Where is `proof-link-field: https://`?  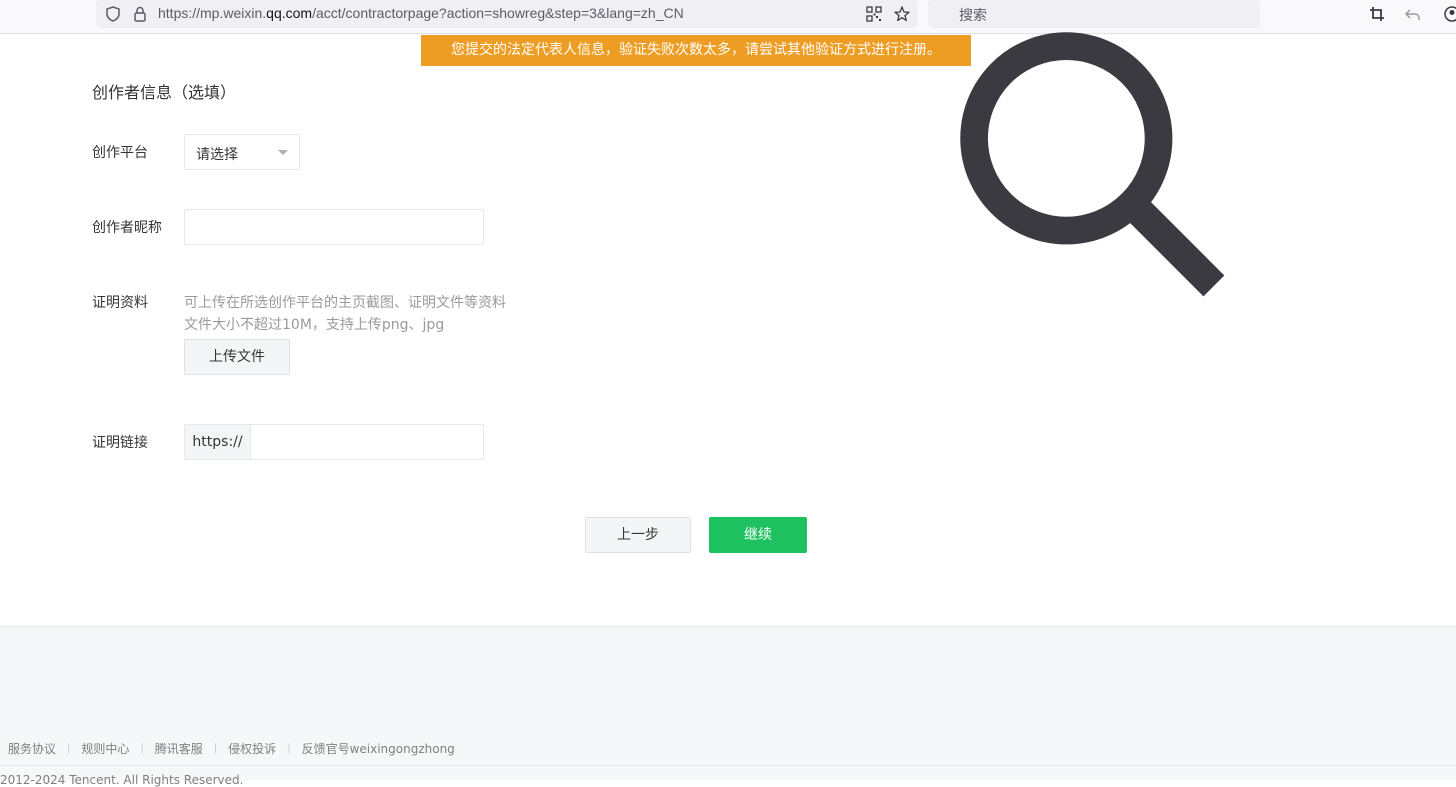 proof-link-field: https:// is located at coordinates (334, 442).